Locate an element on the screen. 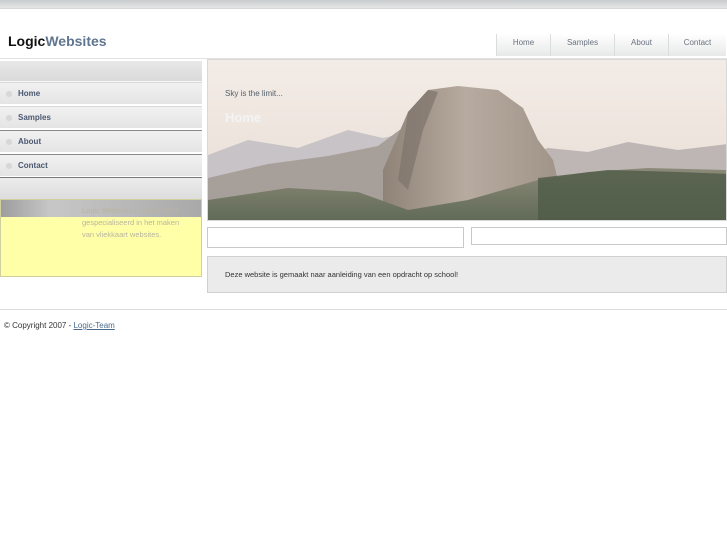 The image size is (727, 545). sidebar-item-contact: Contact is located at coordinates (101, 165).